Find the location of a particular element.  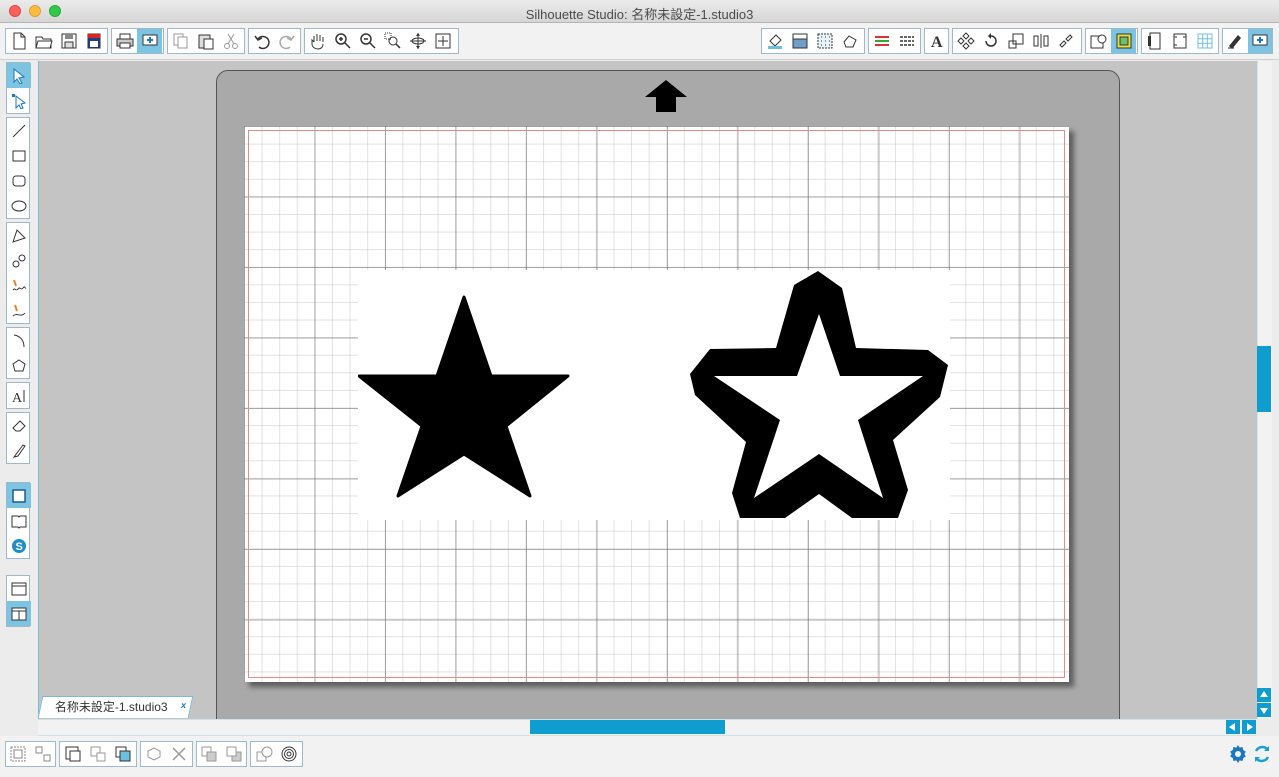

top-toolbar: A is located at coordinates (639, 41).